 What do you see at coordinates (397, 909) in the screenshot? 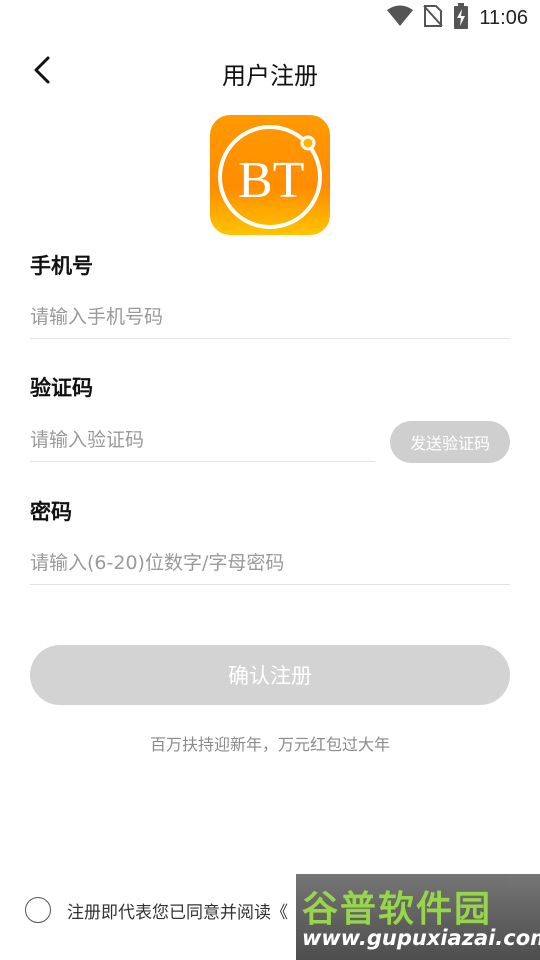
I see `watermark-title: 谷普软件园` at bounding box center [397, 909].